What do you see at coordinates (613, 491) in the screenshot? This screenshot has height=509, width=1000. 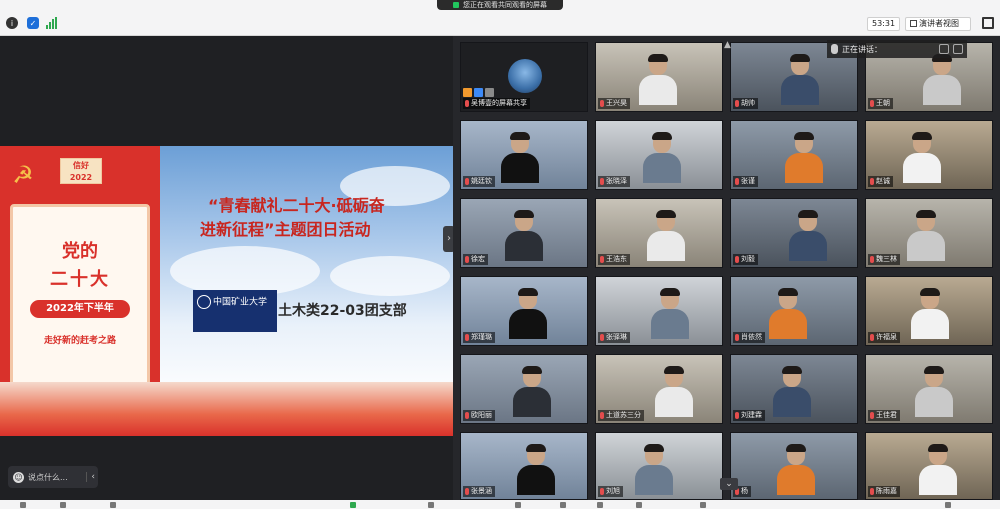 I see `participant-name: 刘旭` at bounding box center [613, 491].